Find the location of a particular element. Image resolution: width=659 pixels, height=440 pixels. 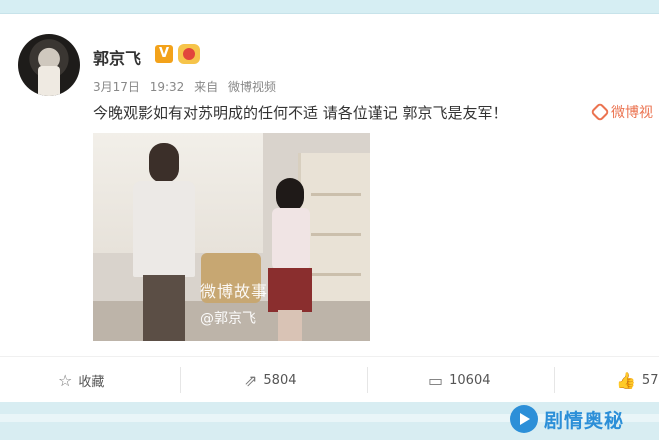

like-button: 👍 574 is located at coordinates (637, 380).